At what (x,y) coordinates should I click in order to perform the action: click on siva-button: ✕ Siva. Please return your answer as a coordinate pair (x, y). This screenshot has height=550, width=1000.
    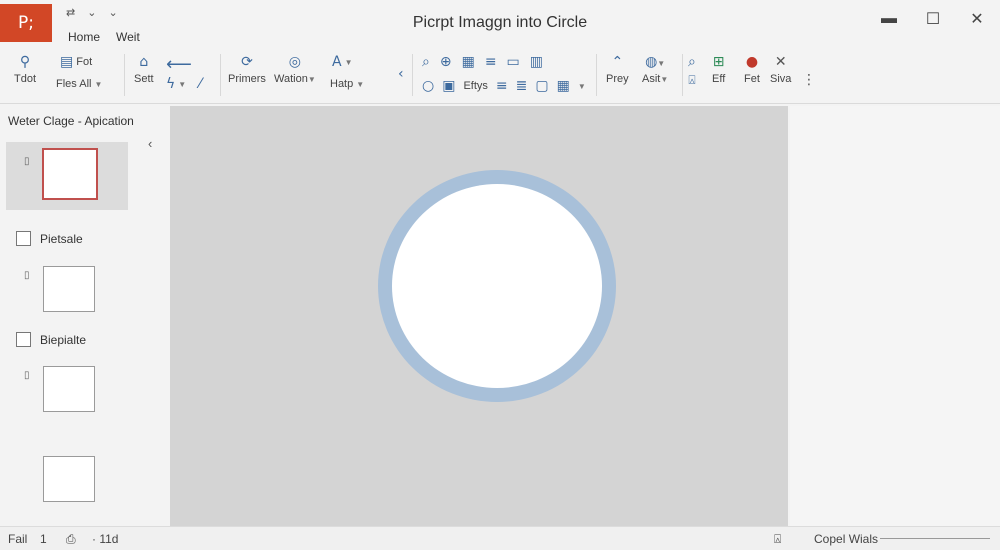
    Looking at the image, I should click on (780, 69).